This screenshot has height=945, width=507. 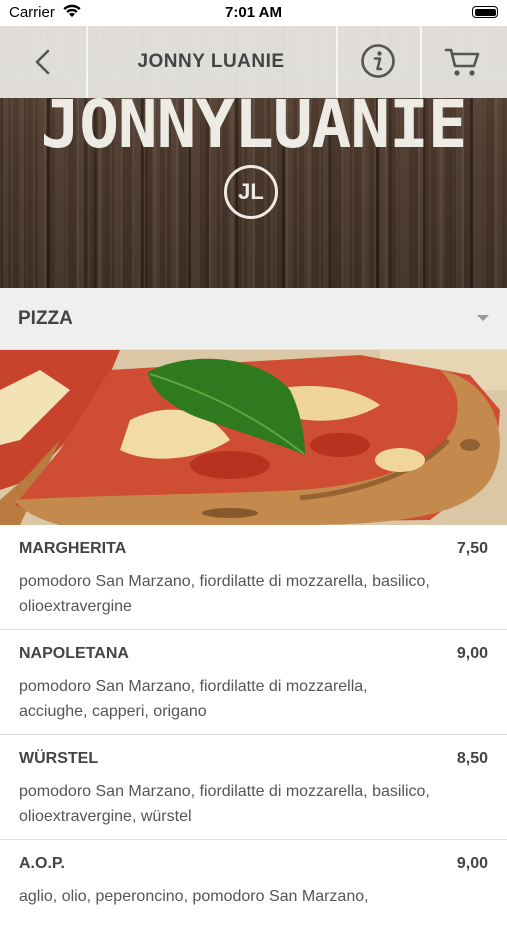 What do you see at coordinates (483, 318) in the screenshot?
I see `caret-down-icon` at bounding box center [483, 318].